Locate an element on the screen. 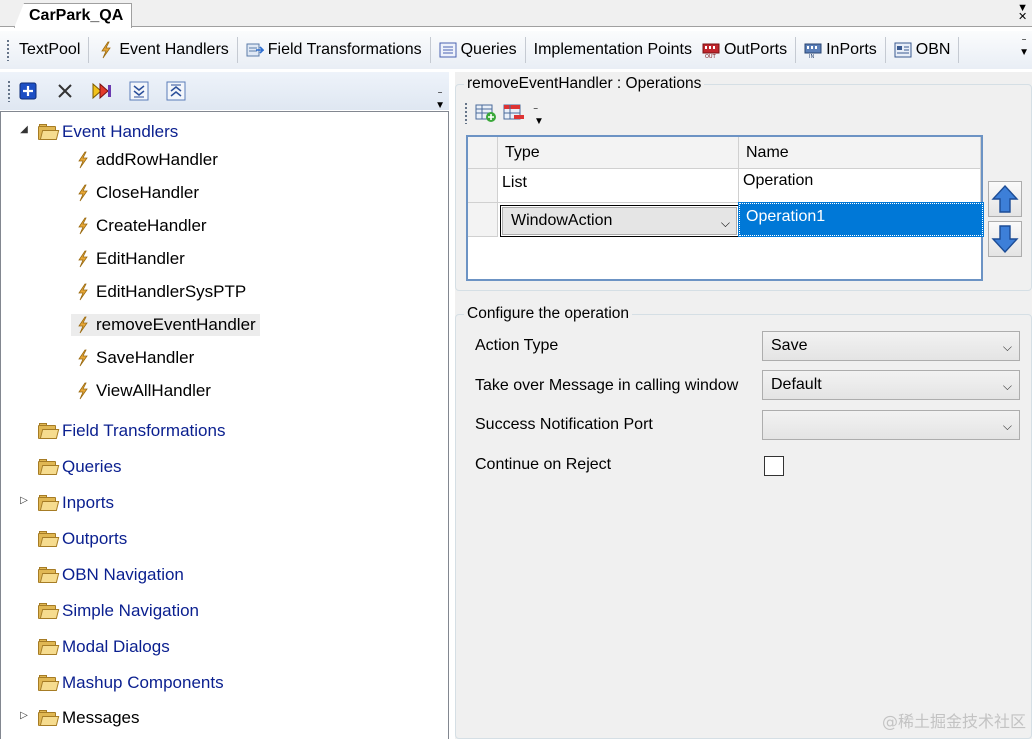 This screenshot has width=1032, height=739. queries-icon is located at coordinates (448, 50).